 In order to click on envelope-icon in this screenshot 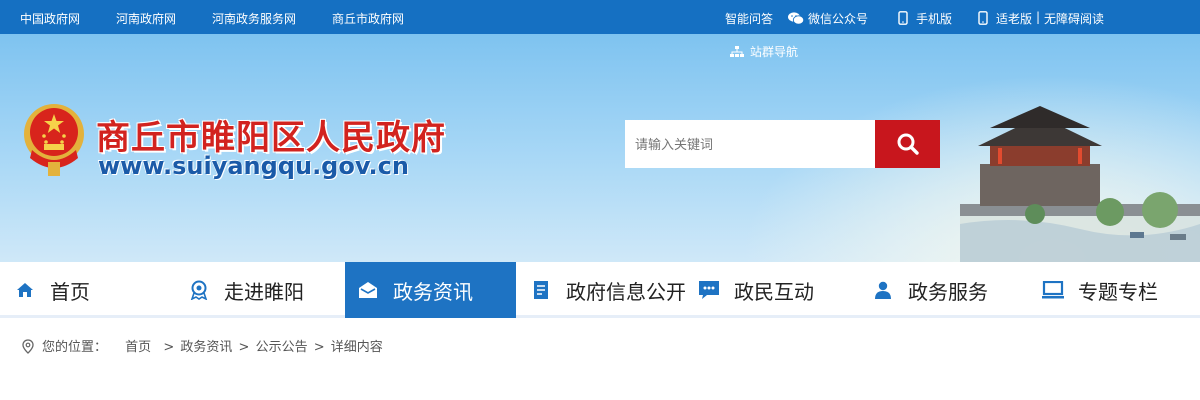, I will do `click(368, 290)`.